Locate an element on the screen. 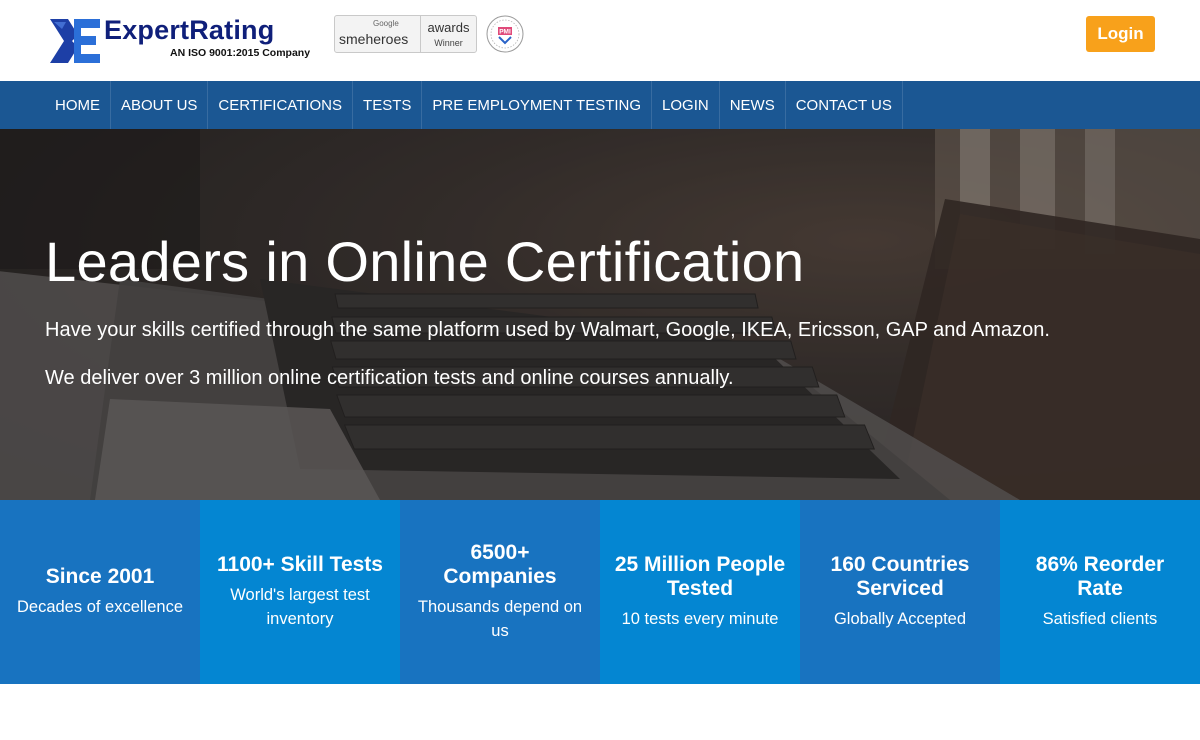 This screenshot has width=1200, height=740. nav-item-certifications: CERTIFICATIONS is located at coordinates (281, 105).